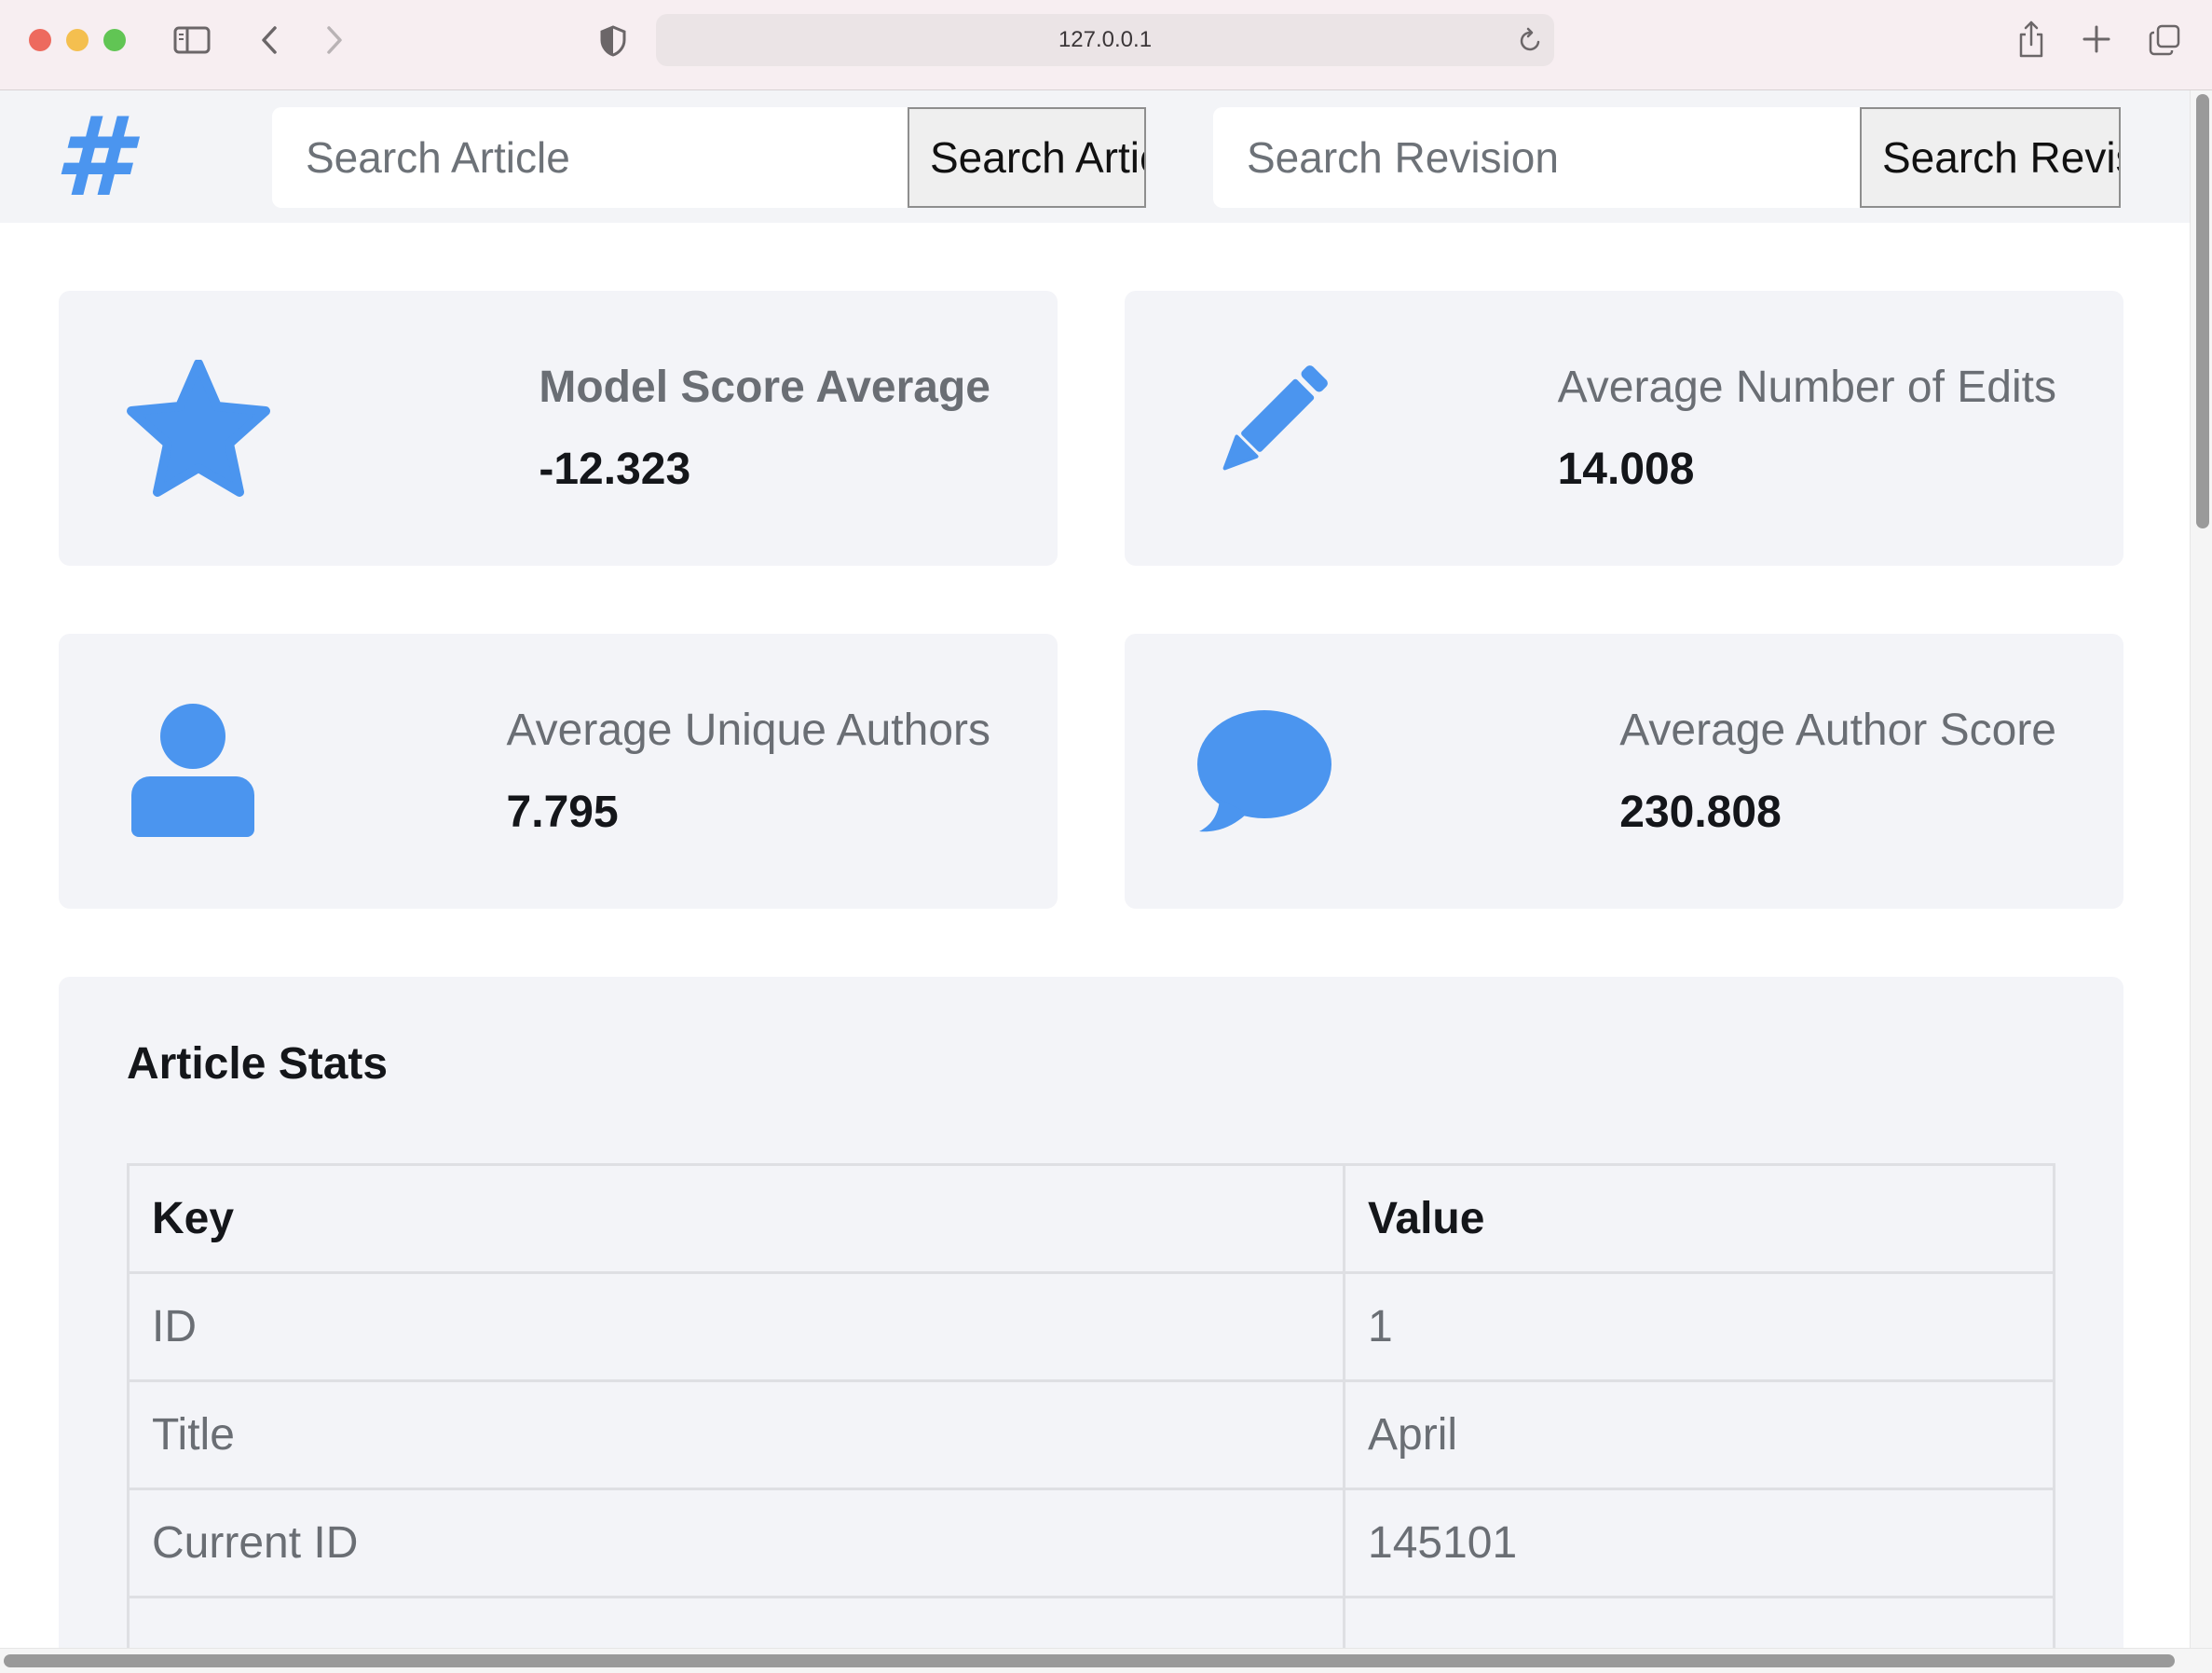  What do you see at coordinates (1699, 1218) in the screenshot?
I see `column-header-value: Value` at bounding box center [1699, 1218].